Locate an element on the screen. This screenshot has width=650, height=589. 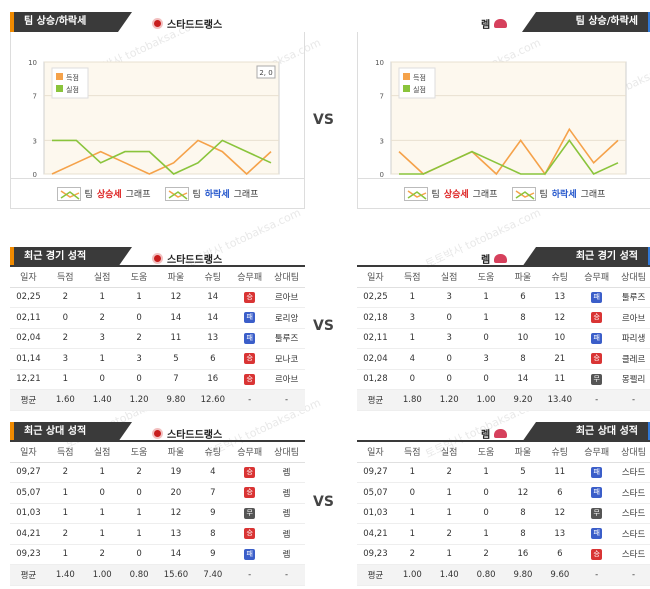
table-row: 04,21 1 2 1 8 13 패 스타드 is located at coordinates (503, 534).